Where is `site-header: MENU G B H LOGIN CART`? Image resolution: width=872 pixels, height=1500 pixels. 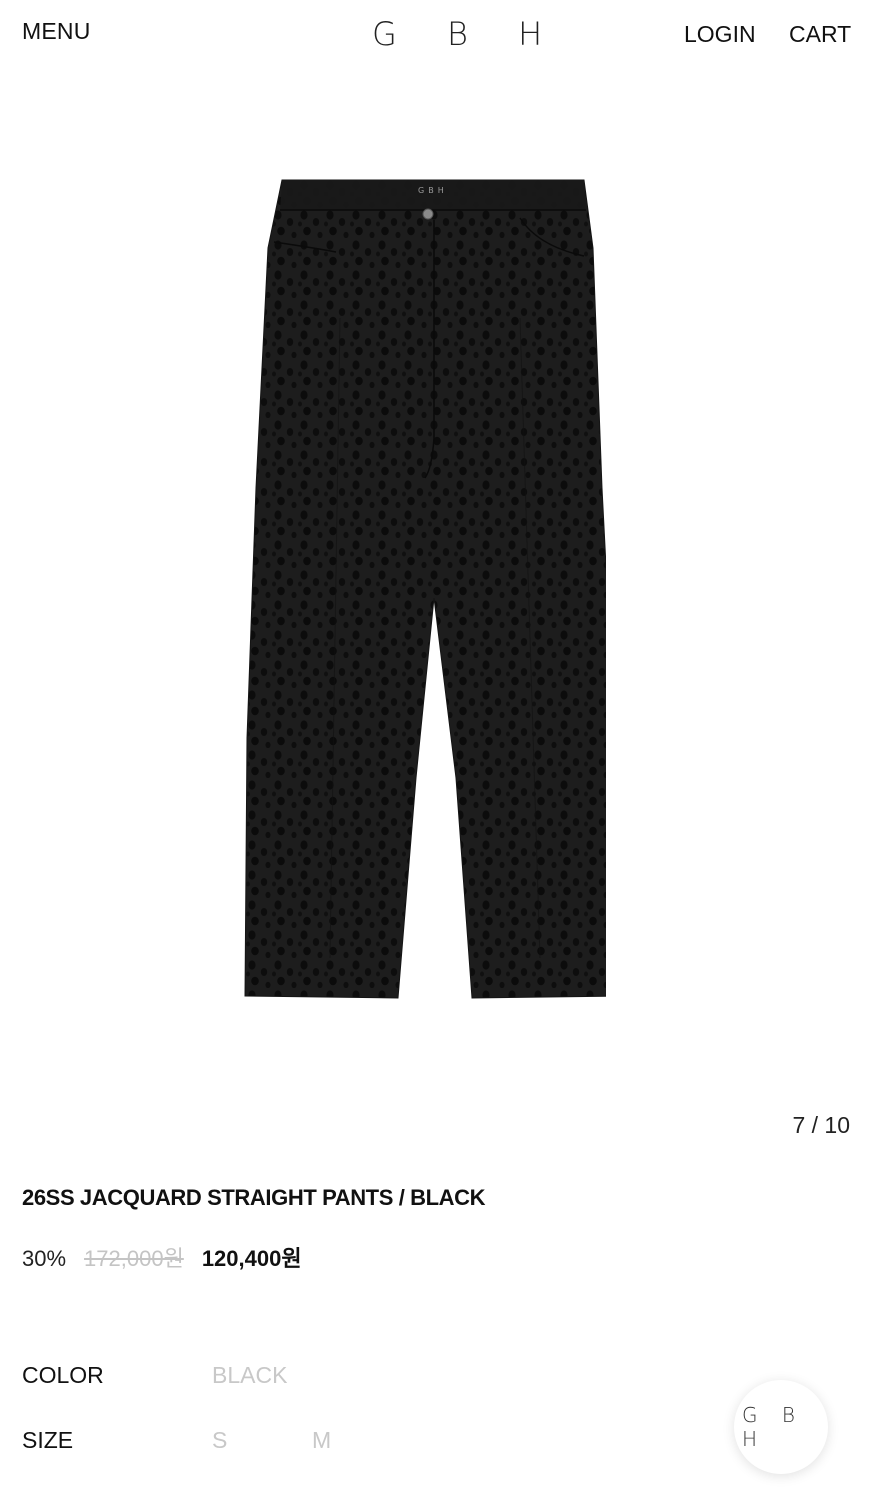
site-header: MENU G B H LOGIN CART is located at coordinates (436, 35).